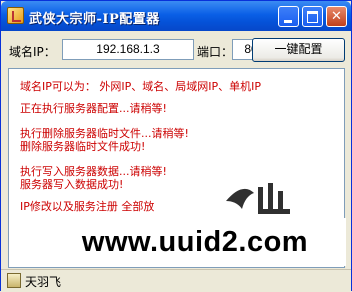 The height and width of the screenshot is (292, 352). Describe the element at coordinates (83, 146) in the screenshot. I see `log-line: 删除服务器临时文件成功!` at that location.